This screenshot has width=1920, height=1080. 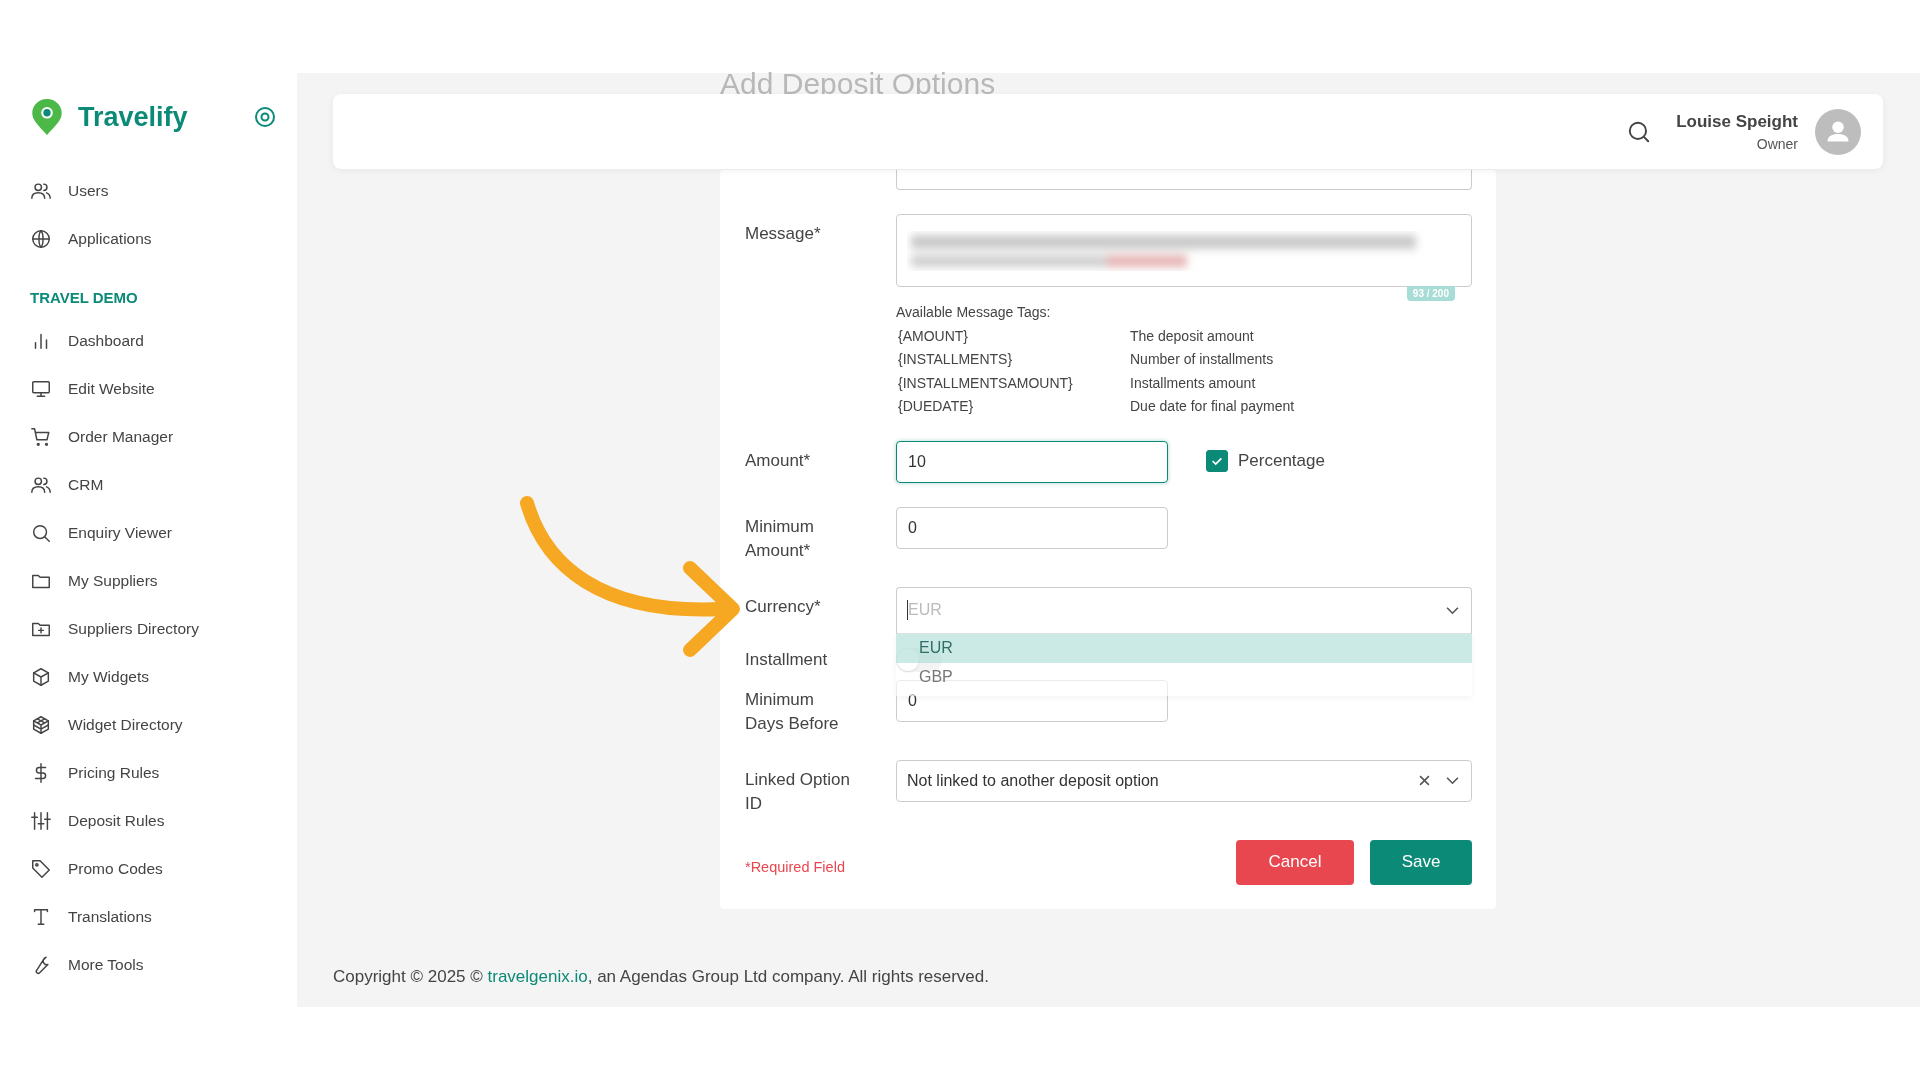 I want to click on page-title: Add Deposit Options, so click(x=858, y=83).